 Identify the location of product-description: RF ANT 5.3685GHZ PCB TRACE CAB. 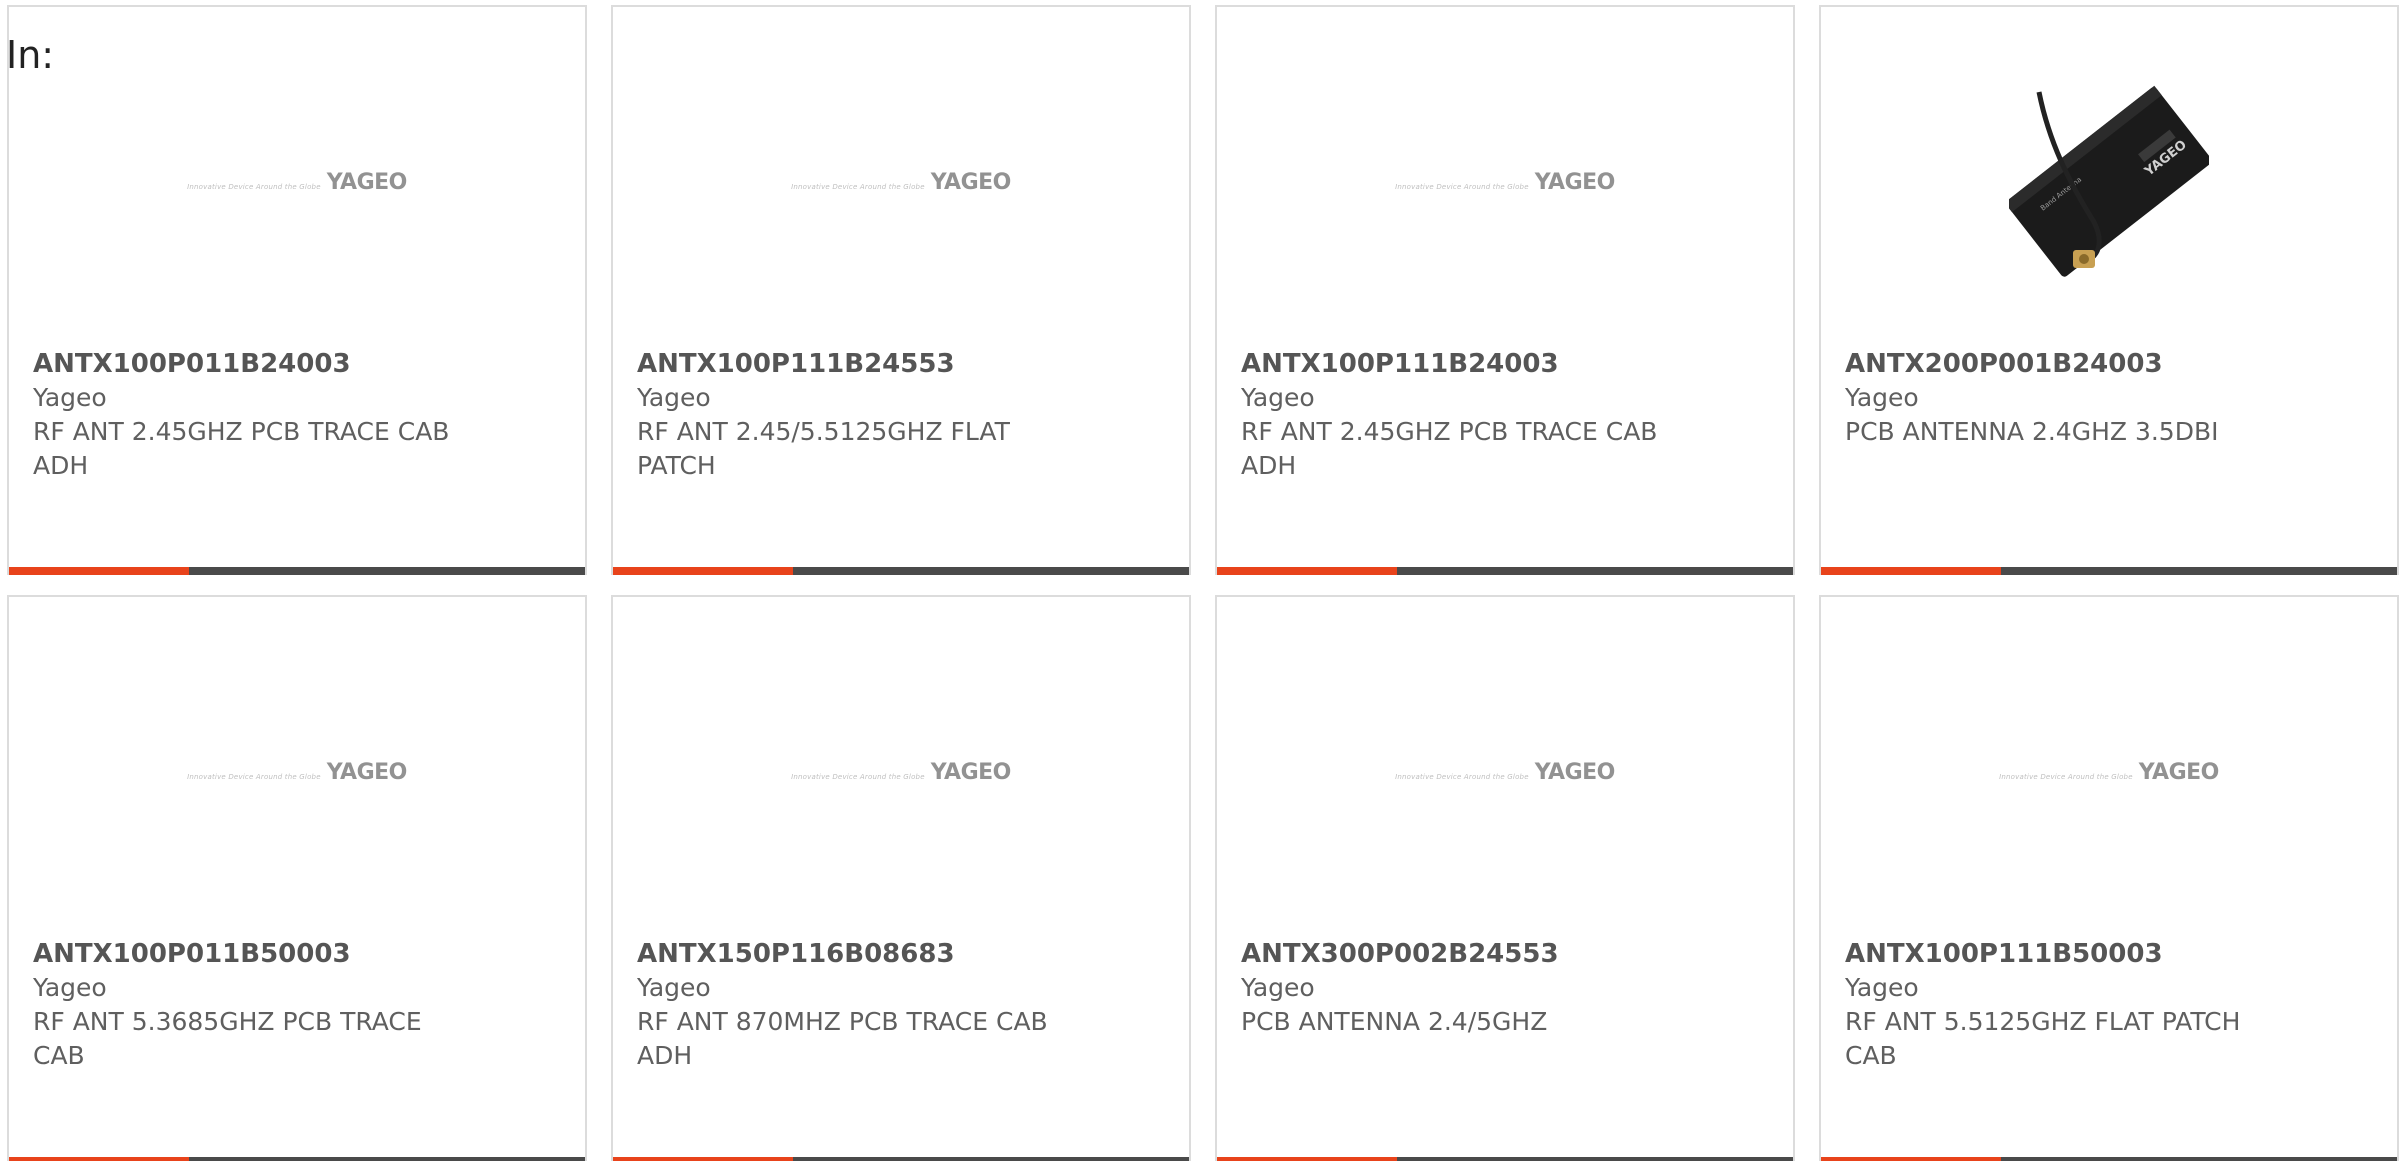
(227, 1038).